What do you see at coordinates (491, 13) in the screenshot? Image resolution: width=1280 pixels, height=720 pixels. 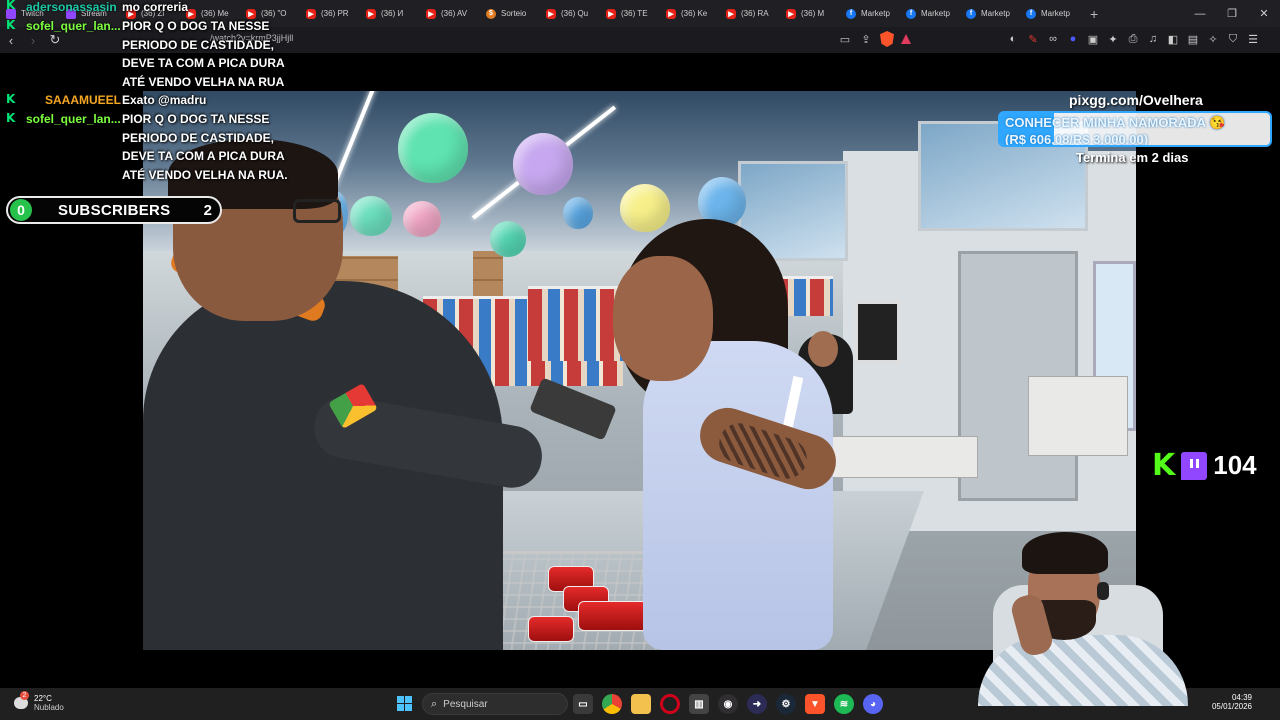 I see `giveaway-icon: $` at bounding box center [491, 13].